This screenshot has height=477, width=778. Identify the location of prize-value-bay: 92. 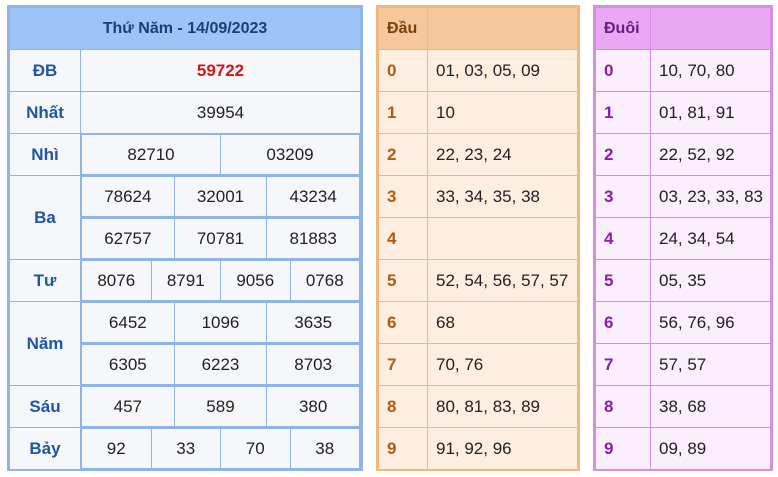
(116, 448).